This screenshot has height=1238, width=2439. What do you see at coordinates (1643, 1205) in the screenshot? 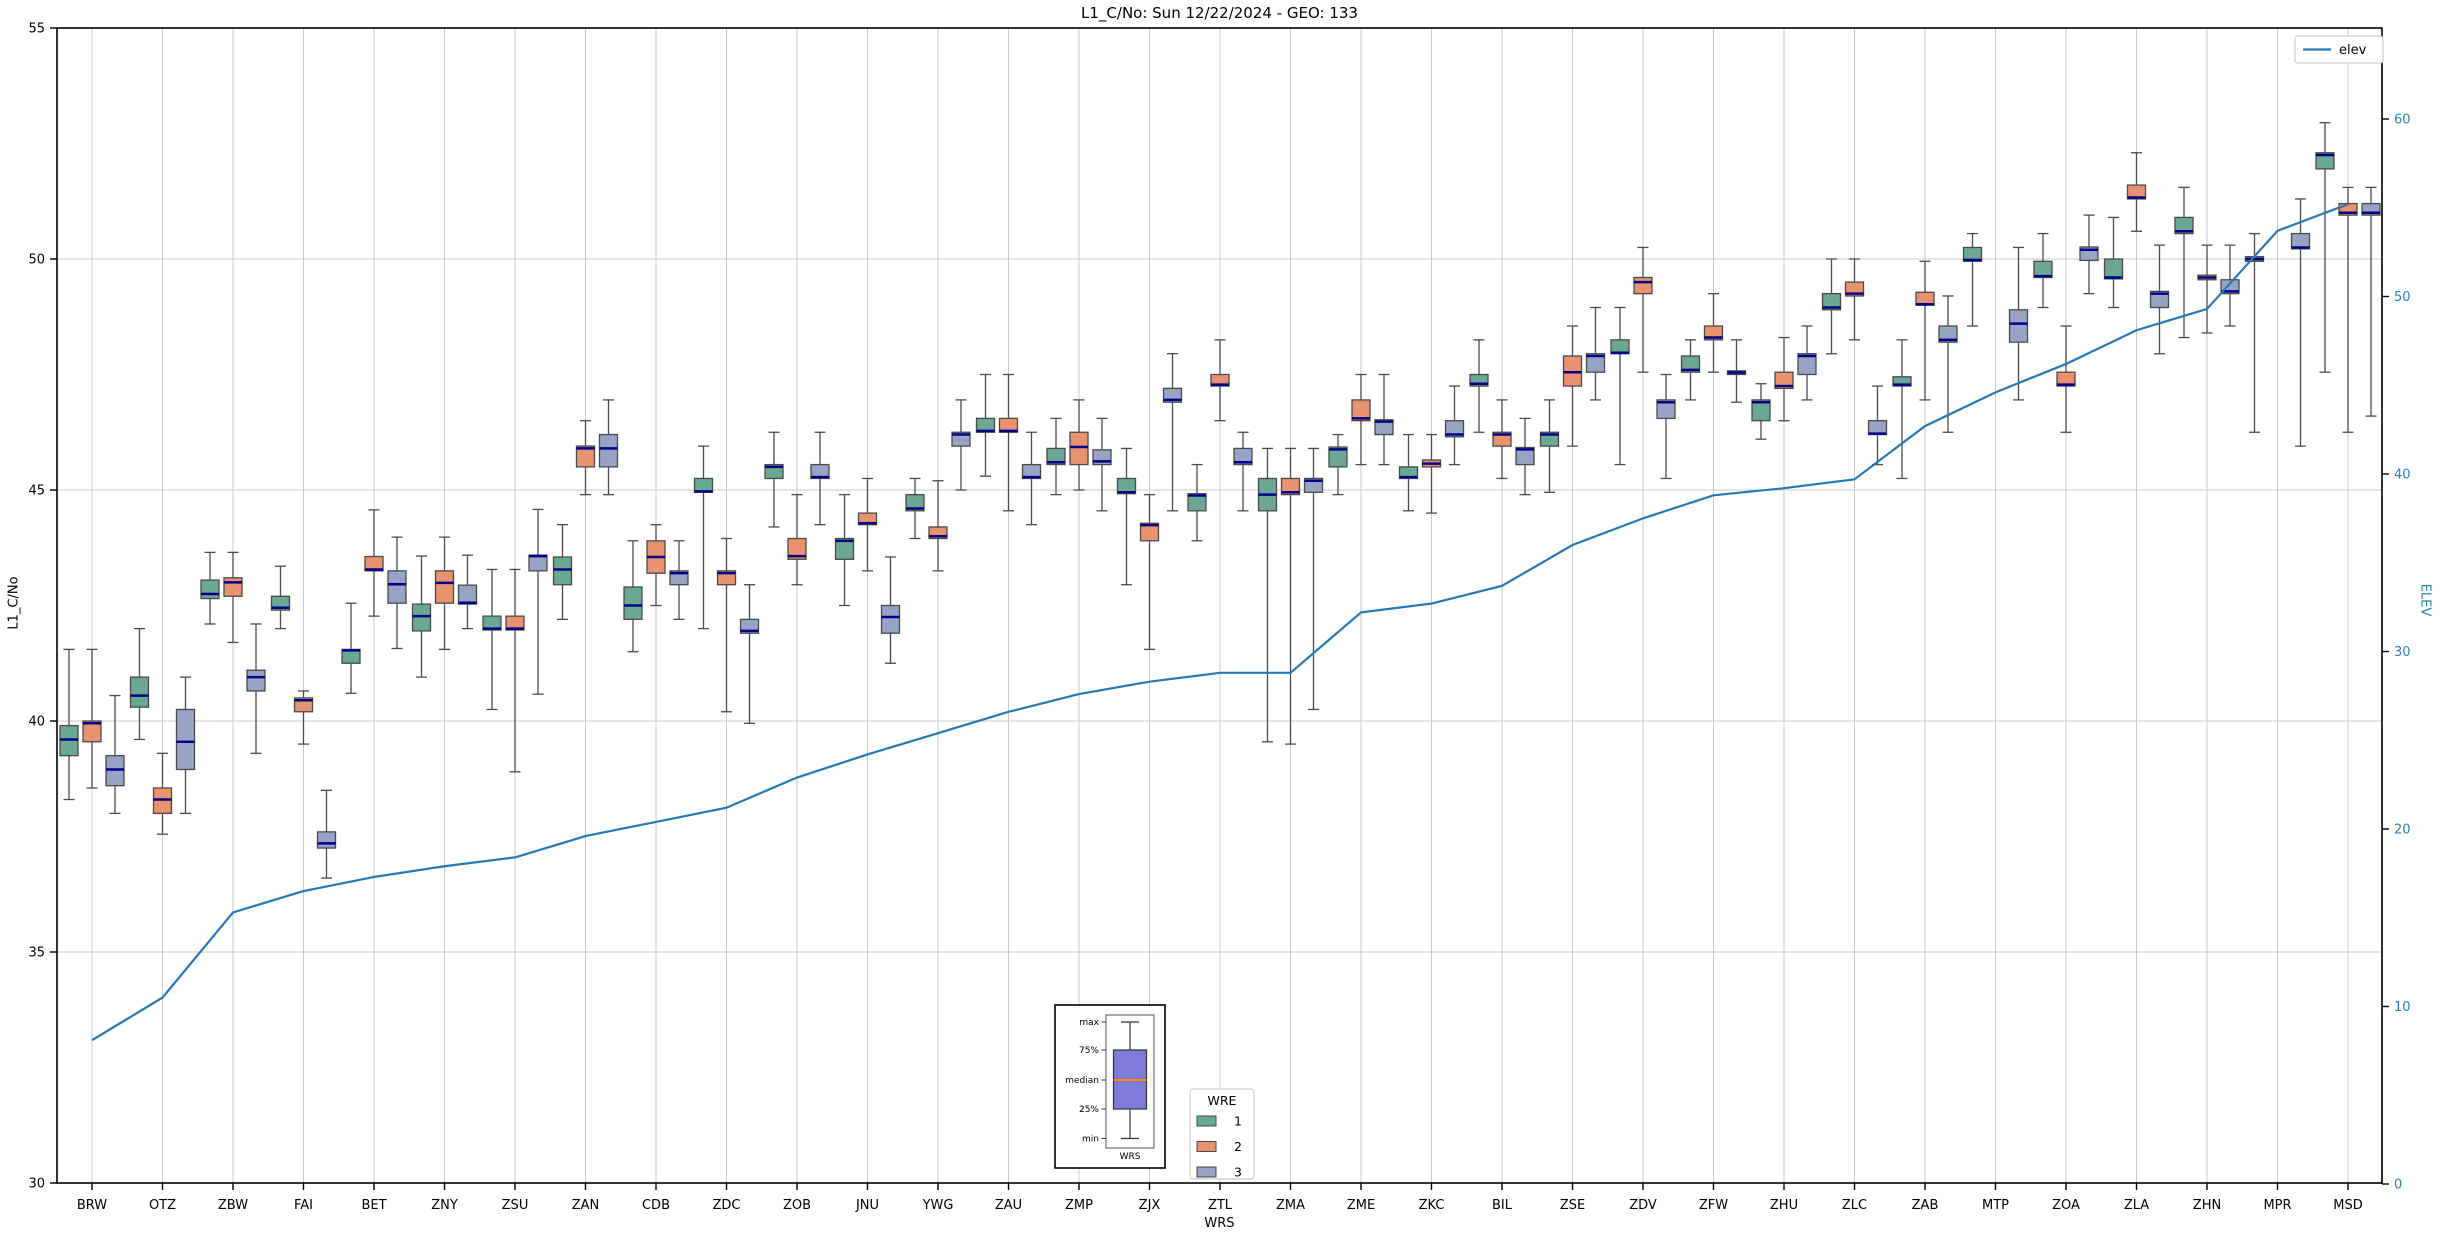
I see `x-tick-label: ZDV` at bounding box center [1643, 1205].